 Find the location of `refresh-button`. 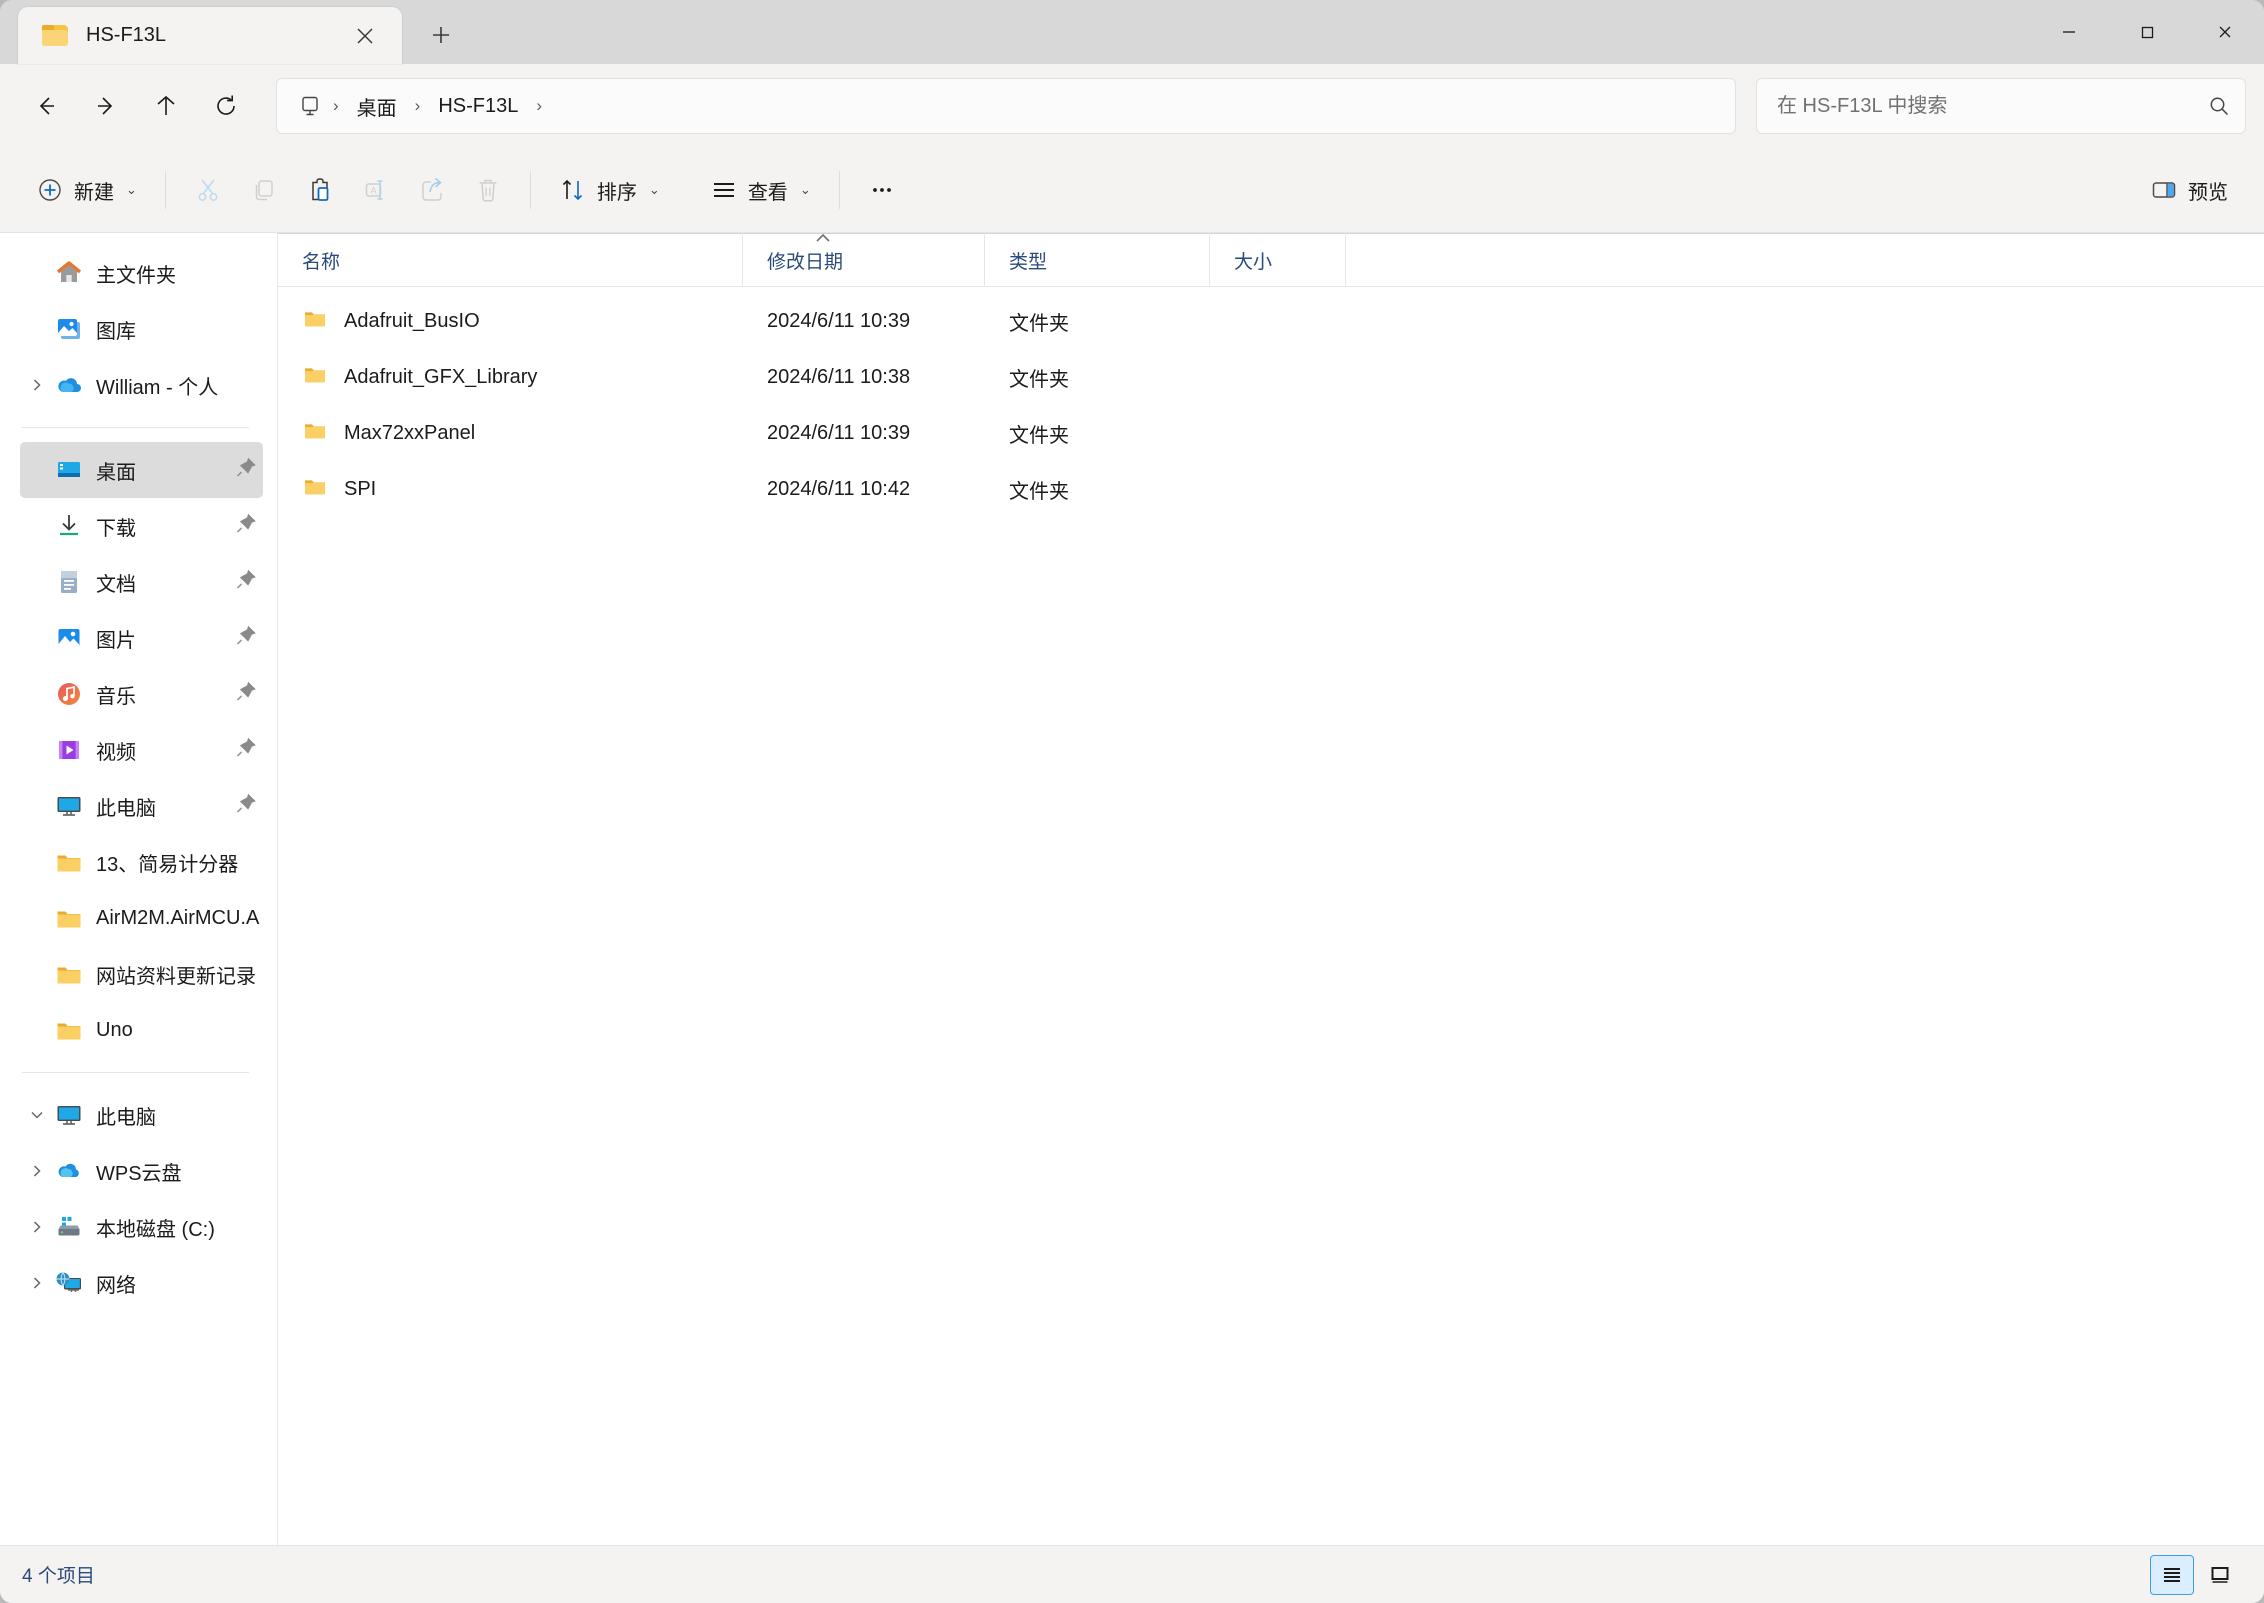

refresh-button is located at coordinates (226, 106).